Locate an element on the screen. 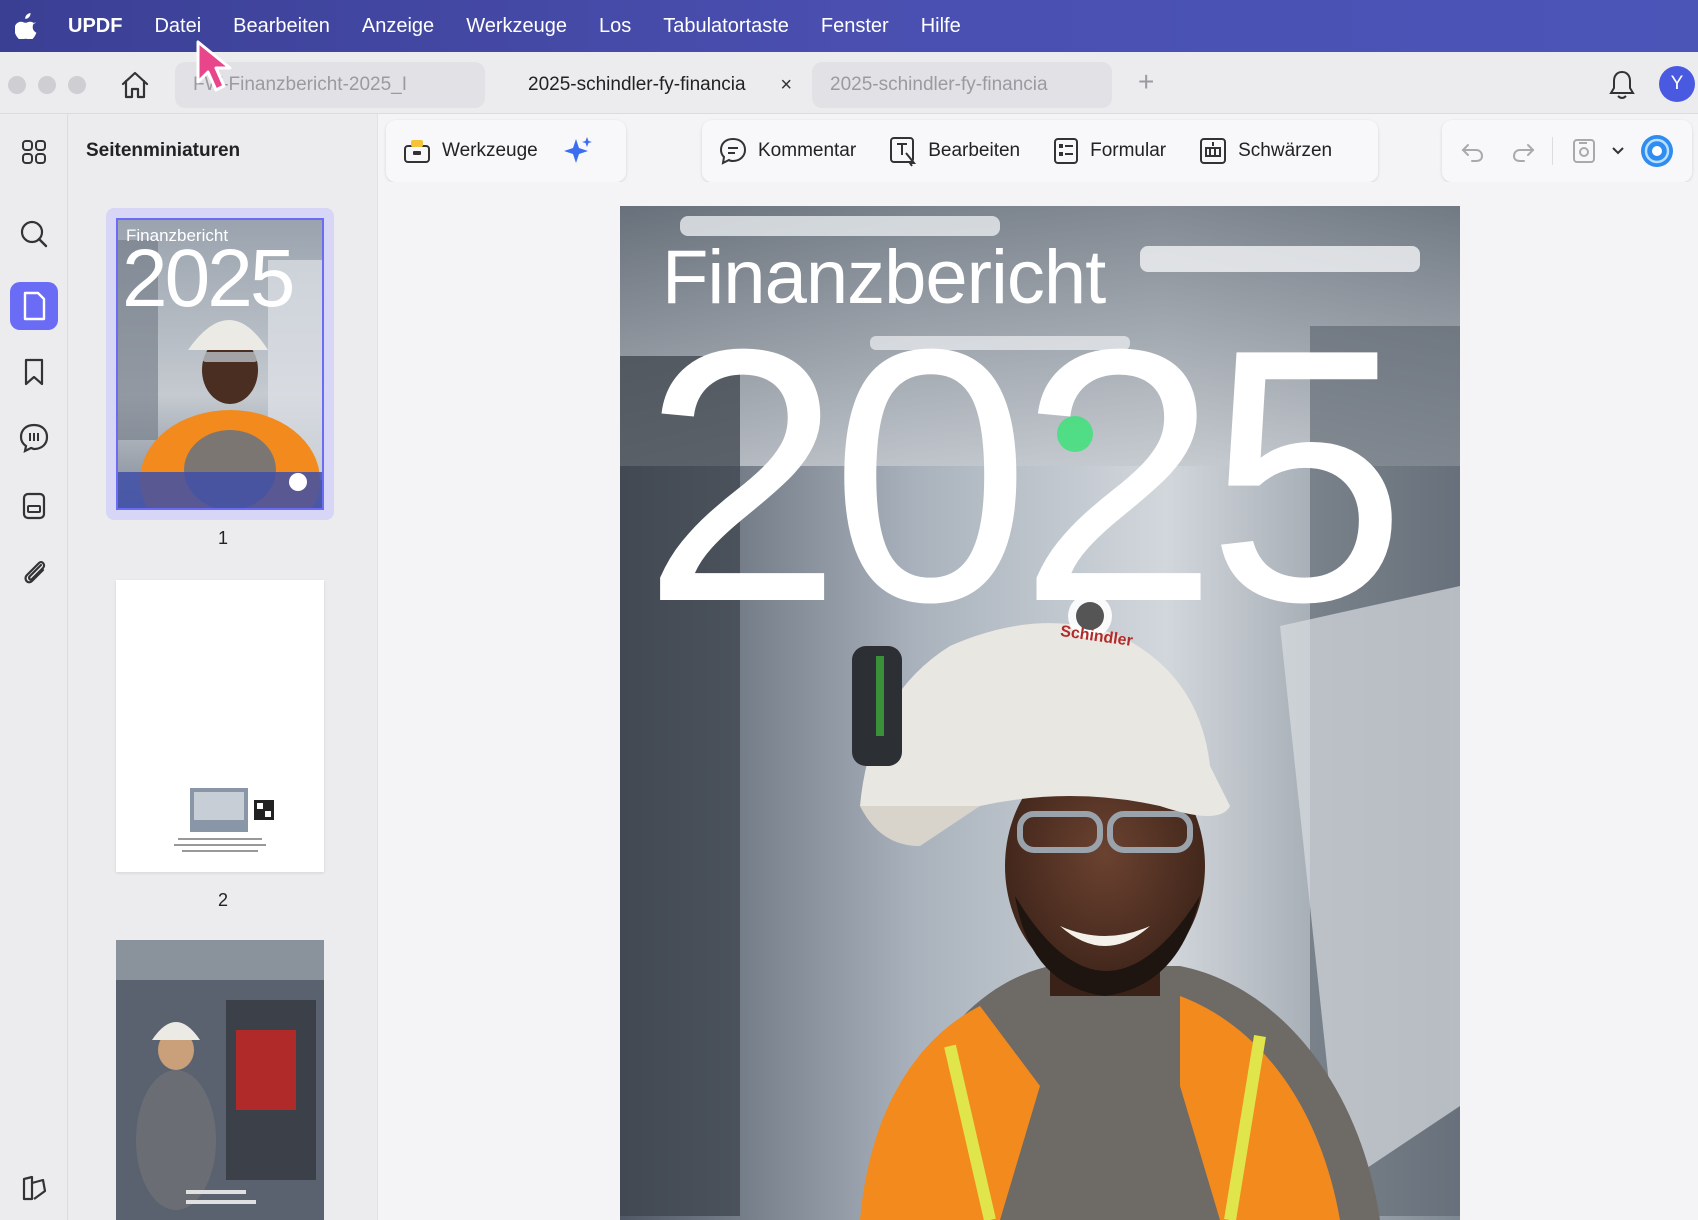 This screenshot has width=1698, height=1220. tab-schindler-2: 2025-schindler-fy-financia is located at coordinates (962, 85).